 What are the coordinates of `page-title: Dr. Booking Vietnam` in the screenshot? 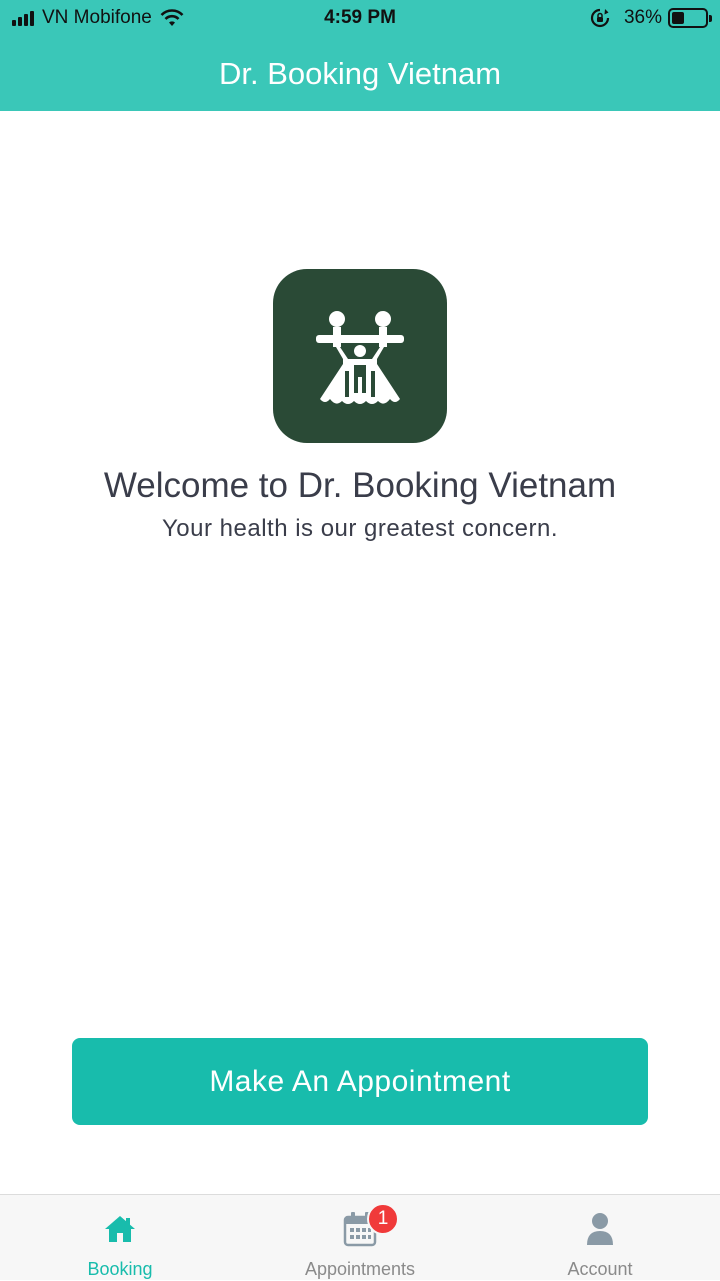 It's located at (360, 73).